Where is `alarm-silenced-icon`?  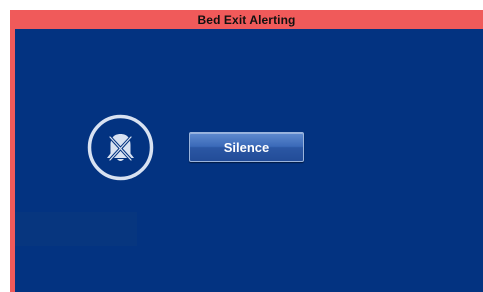 alarm-silenced-icon is located at coordinates (120, 147).